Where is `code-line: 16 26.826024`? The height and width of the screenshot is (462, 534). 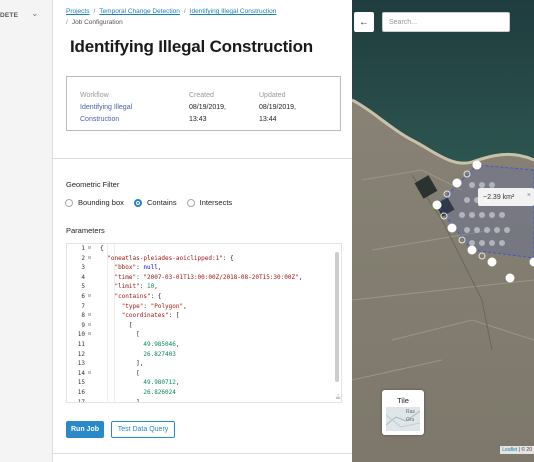 code-line: 16 26.826024 is located at coordinates (202, 393).